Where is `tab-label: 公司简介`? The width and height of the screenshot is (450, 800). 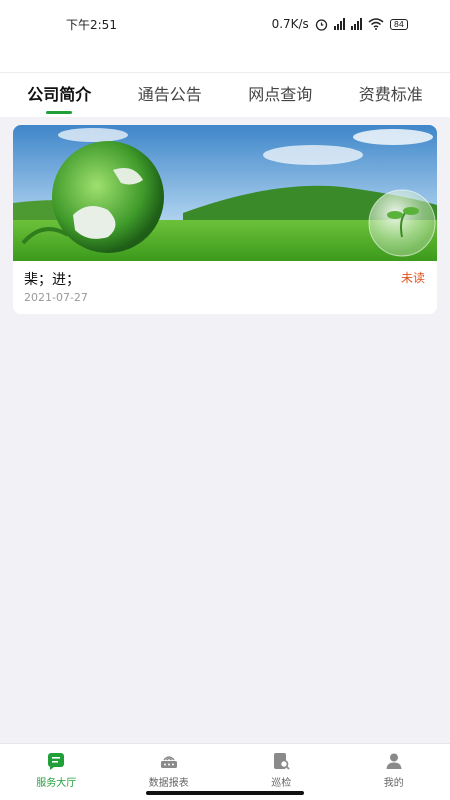
tab-label: 公司简介 is located at coordinates (59, 94).